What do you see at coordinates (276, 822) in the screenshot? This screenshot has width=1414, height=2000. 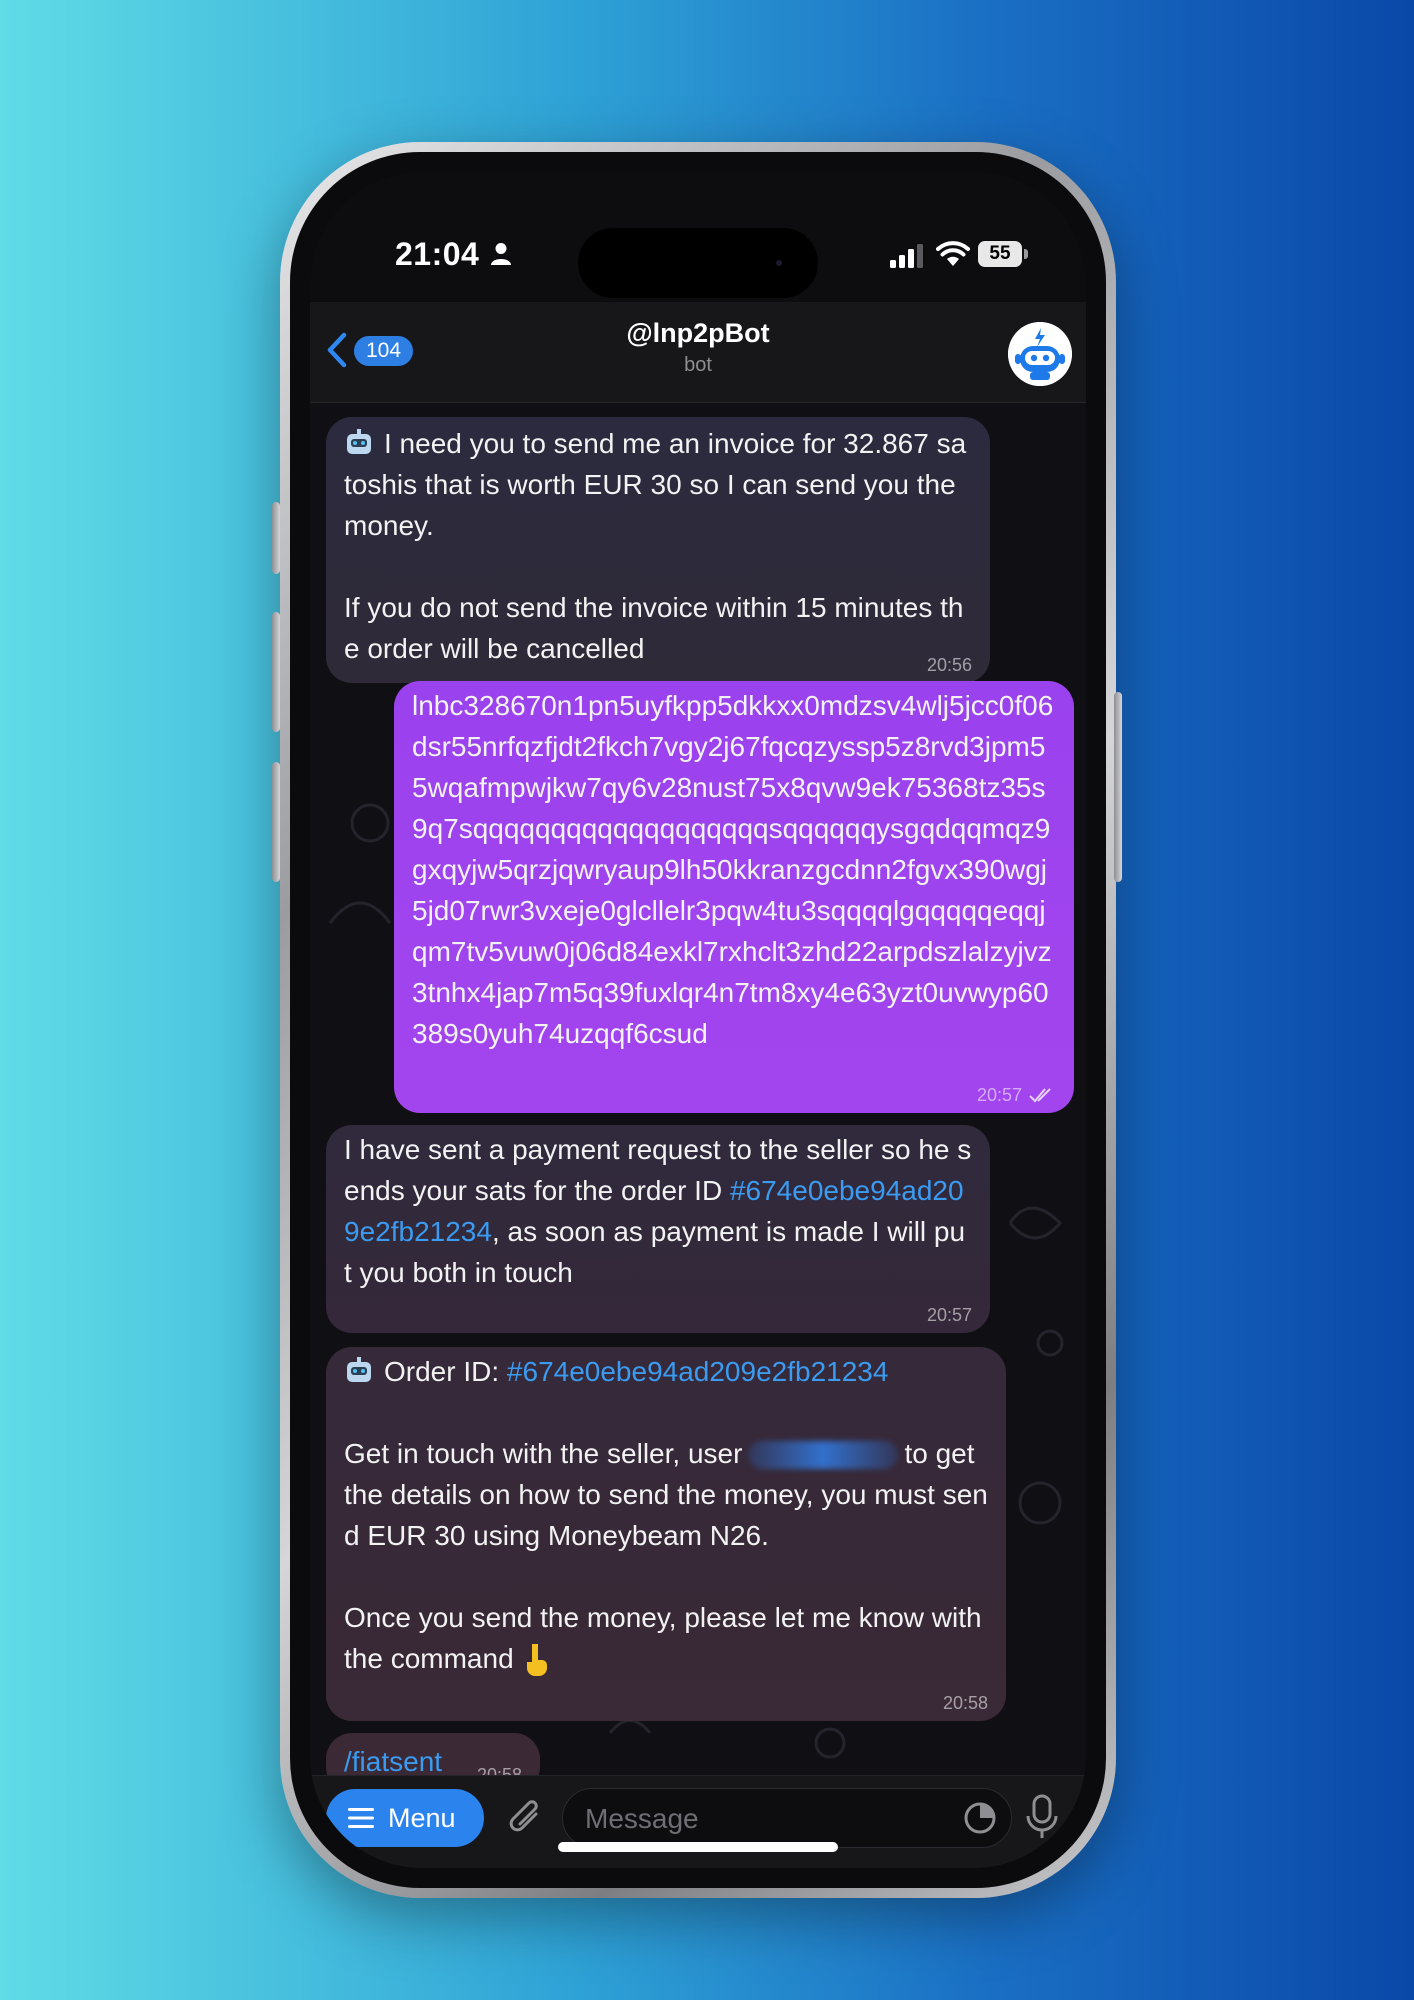 I see `volume-down-button` at bounding box center [276, 822].